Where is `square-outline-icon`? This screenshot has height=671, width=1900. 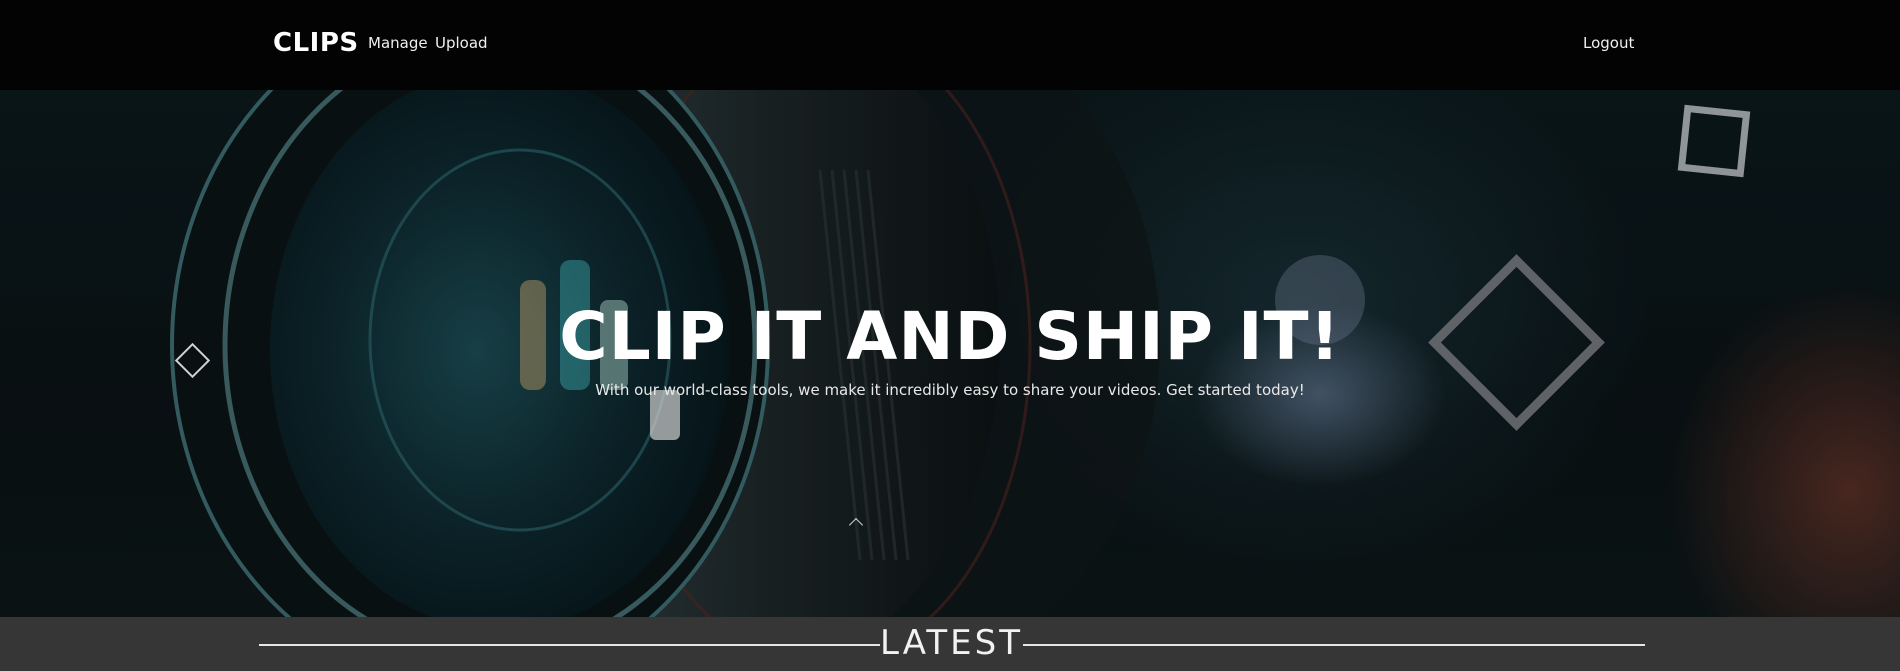
square-outline-icon is located at coordinates (1714, 141).